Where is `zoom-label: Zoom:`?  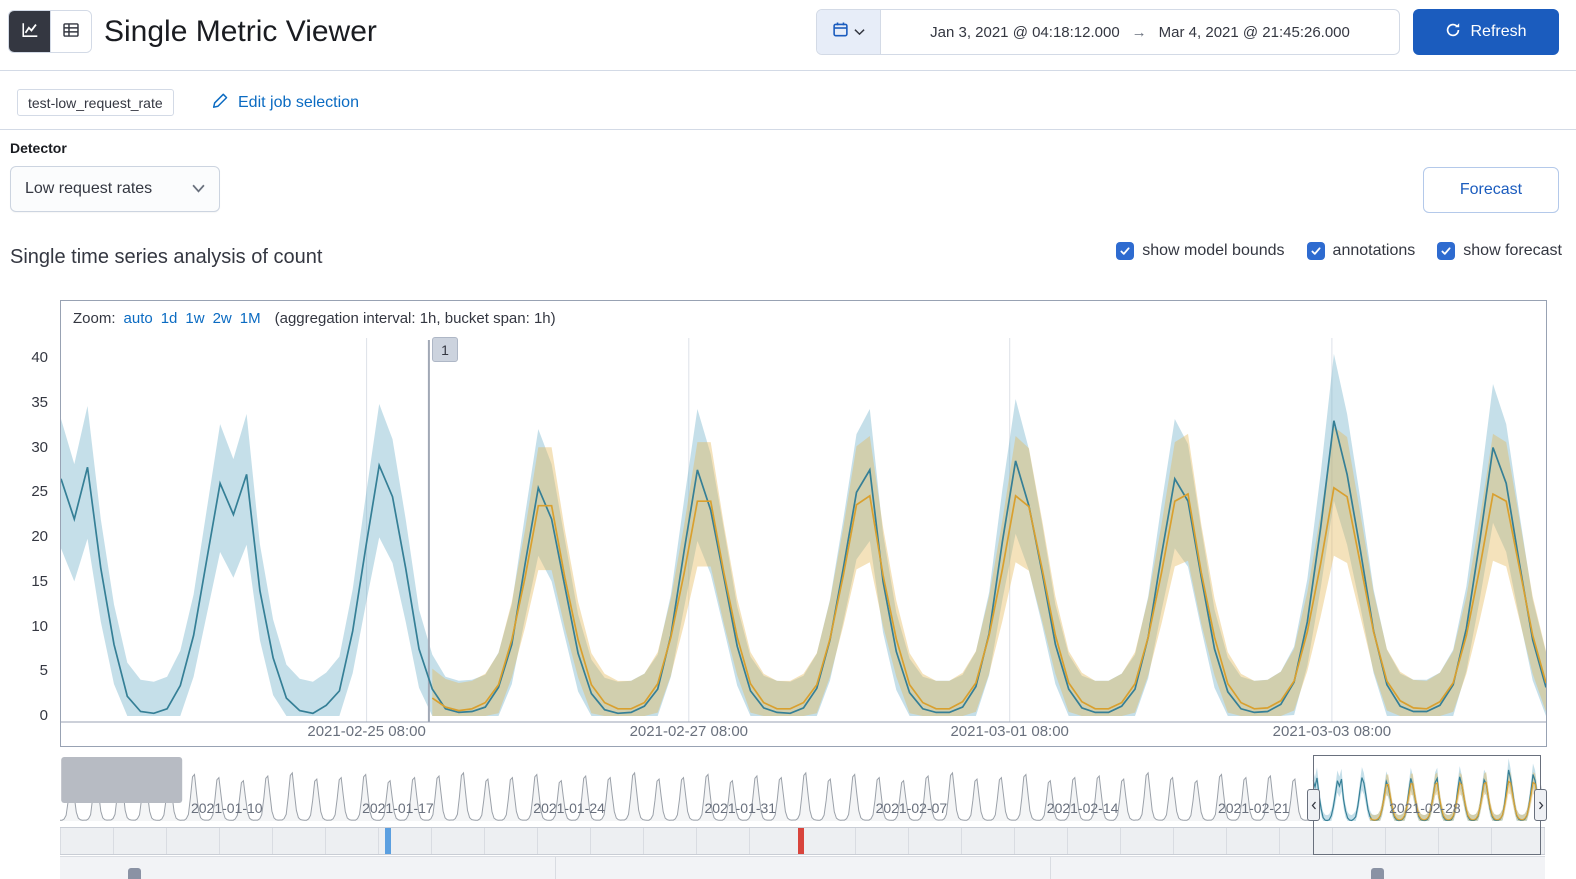
zoom-label: Zoom: is located at coordinates (94, 318).